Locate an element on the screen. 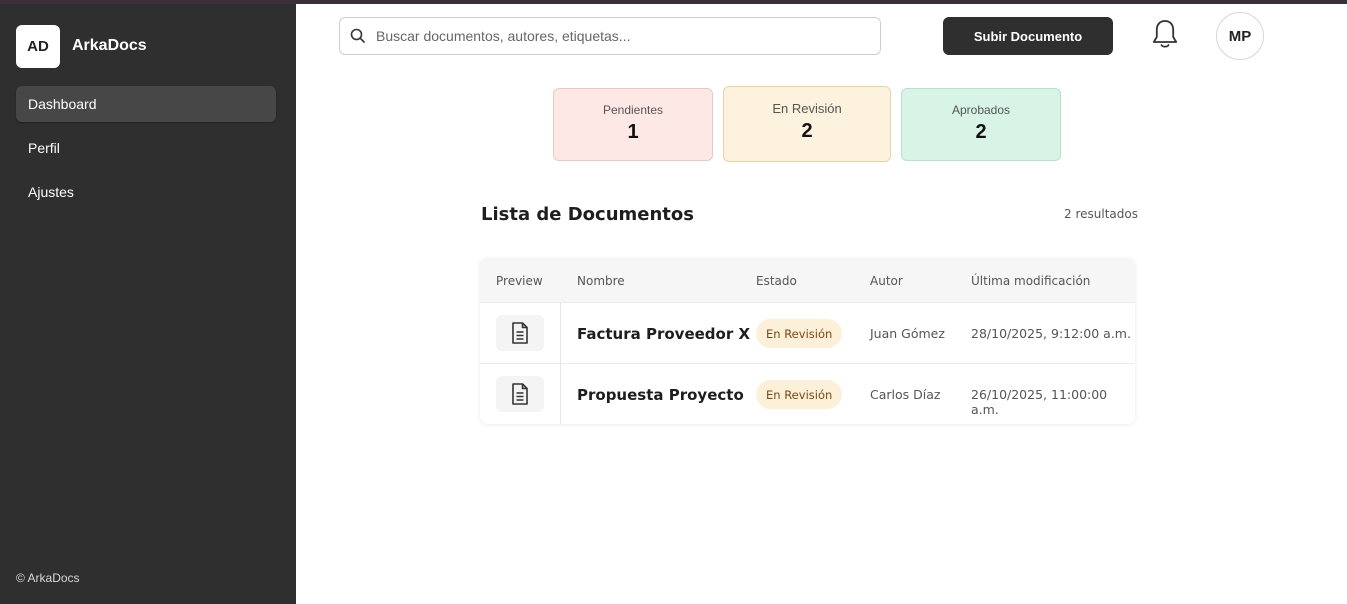 This screenshot has height=604, width=1347. sidebar-footer: © ArkaDocs is located at coordinates (48, 578).